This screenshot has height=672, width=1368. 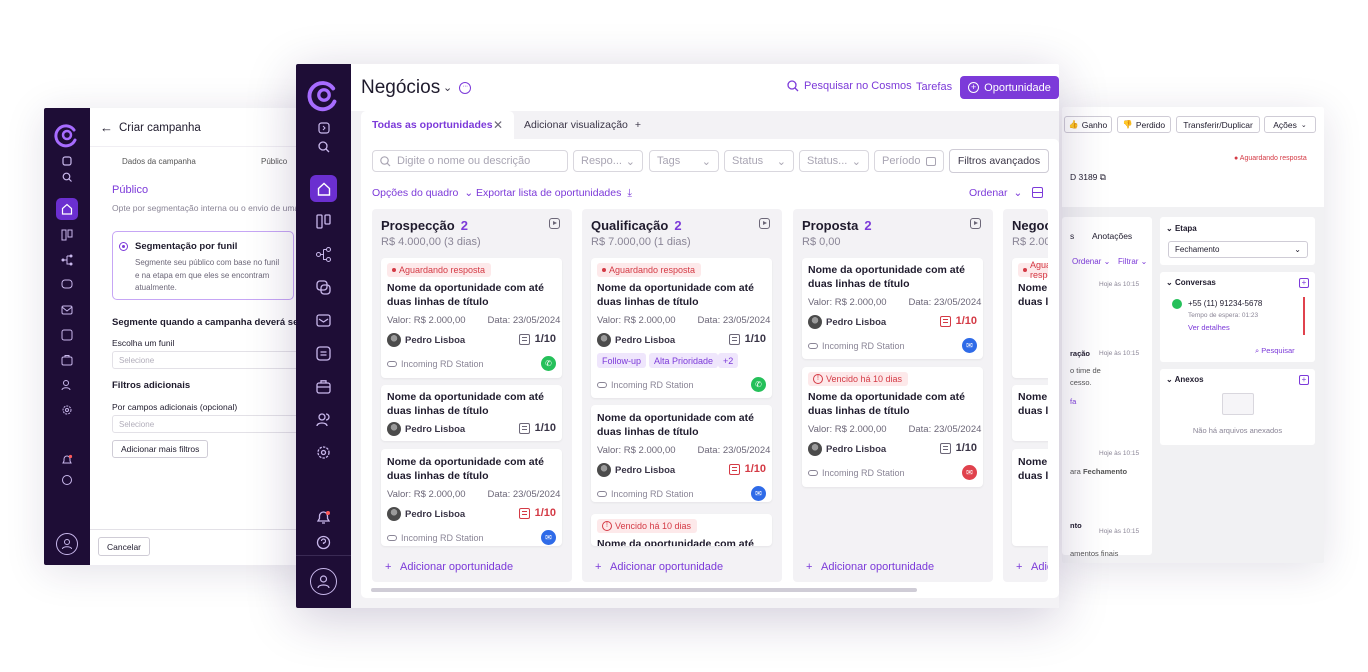 What do you see at coordinates (728, 360) in the screenshot?
I see `tag-more: +2` at bounding box center [728, 360].